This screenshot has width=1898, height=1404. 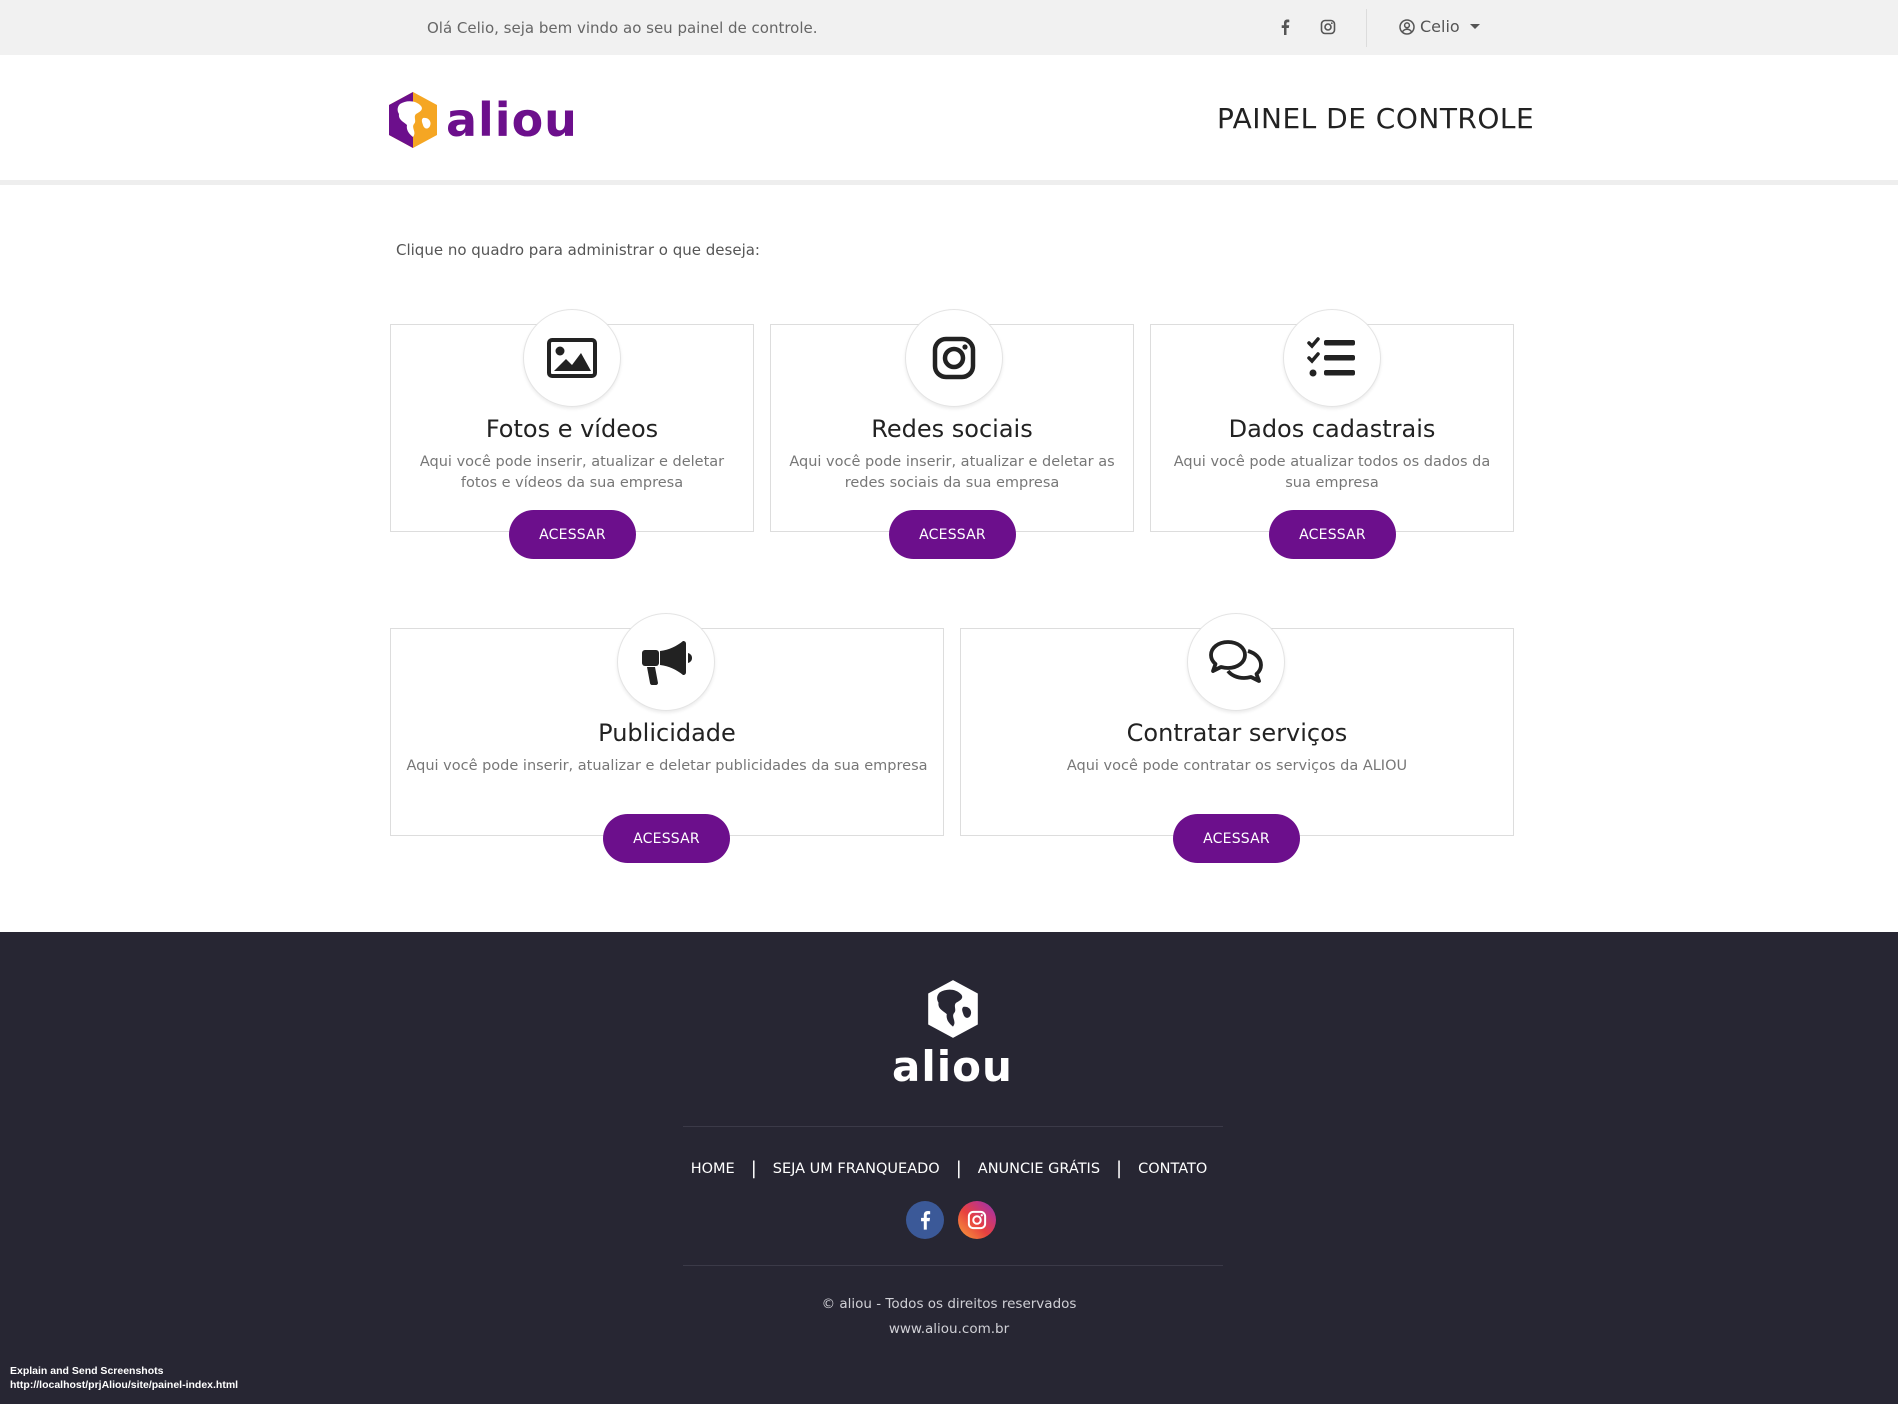 I want to click on footer-link-anuncie: ANUNCIE GRÁTIS, so click(x=1039, y=1169).